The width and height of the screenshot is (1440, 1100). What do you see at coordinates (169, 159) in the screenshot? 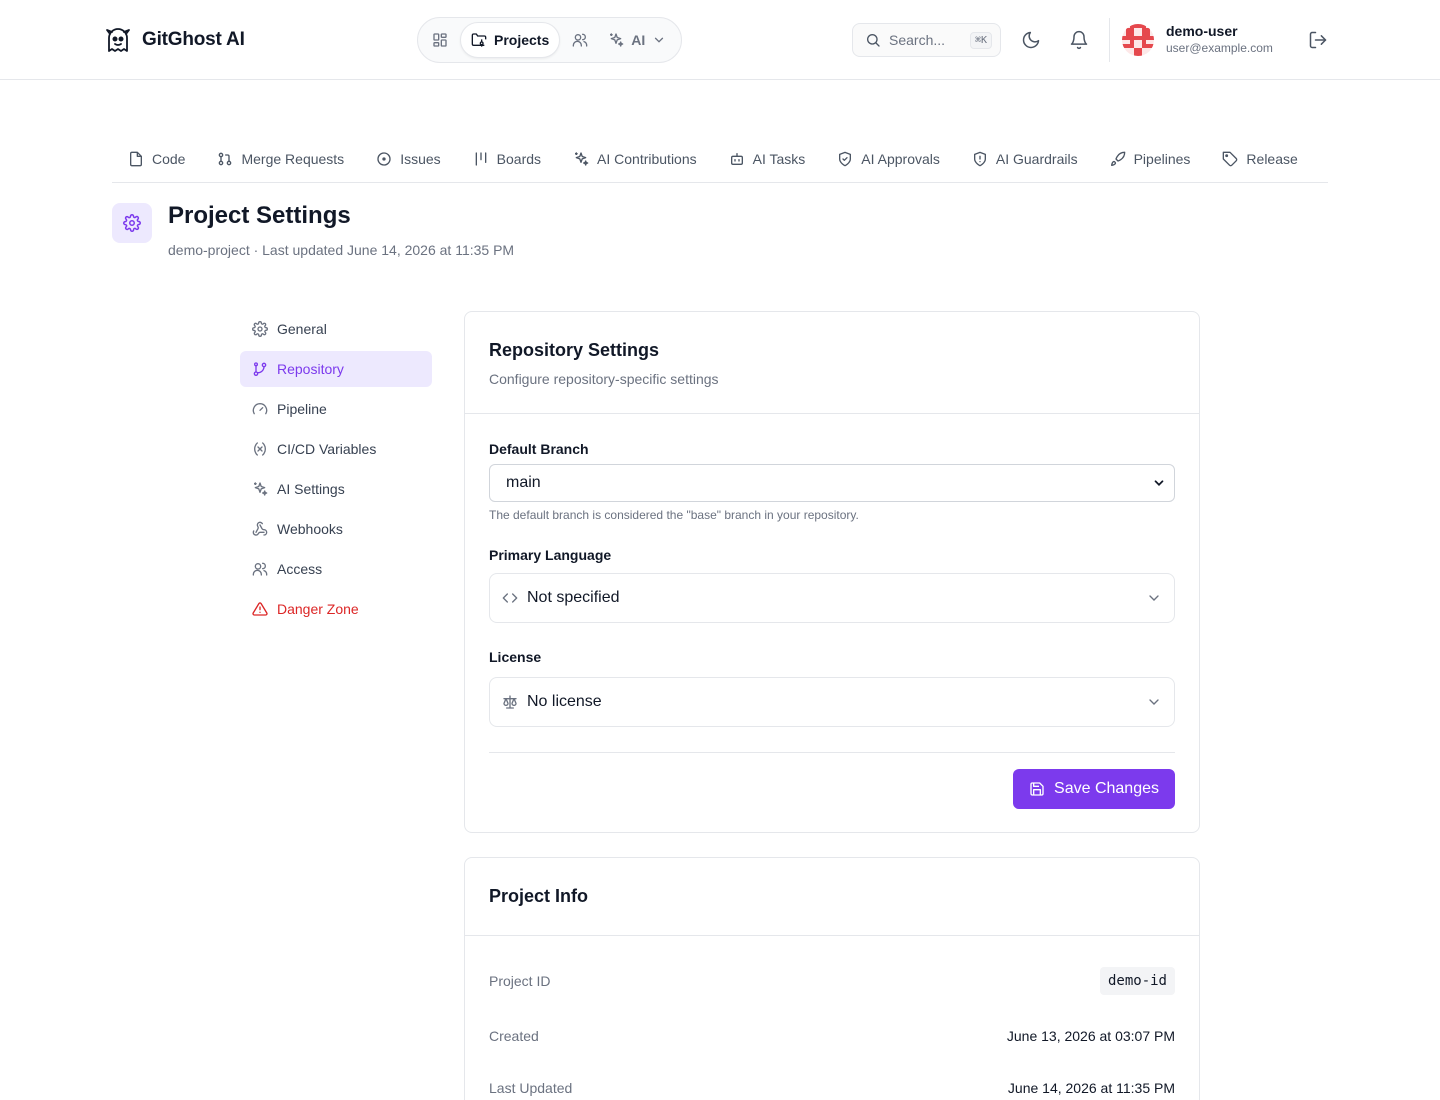
I see `tab-label: Code` at bounding box center [169, 159].